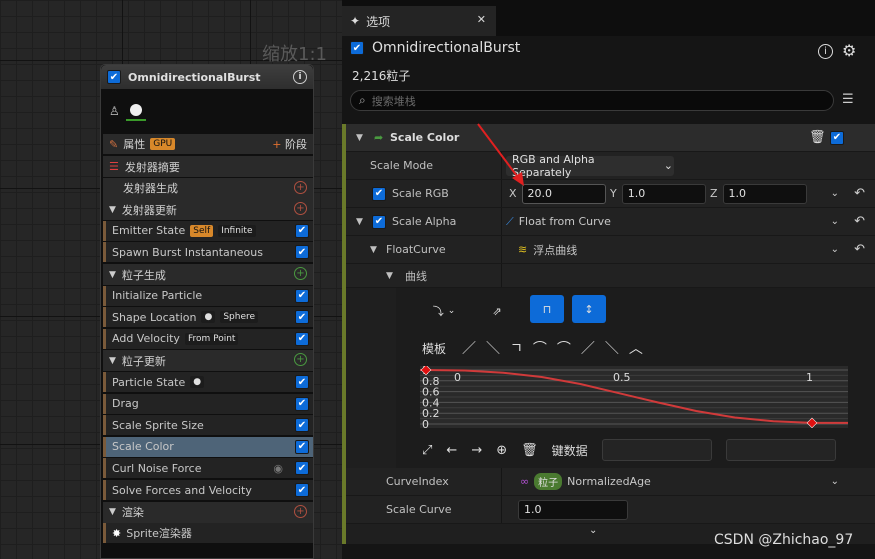  I want to click on module-row: Scale Sprite Size, so click(208, 425).